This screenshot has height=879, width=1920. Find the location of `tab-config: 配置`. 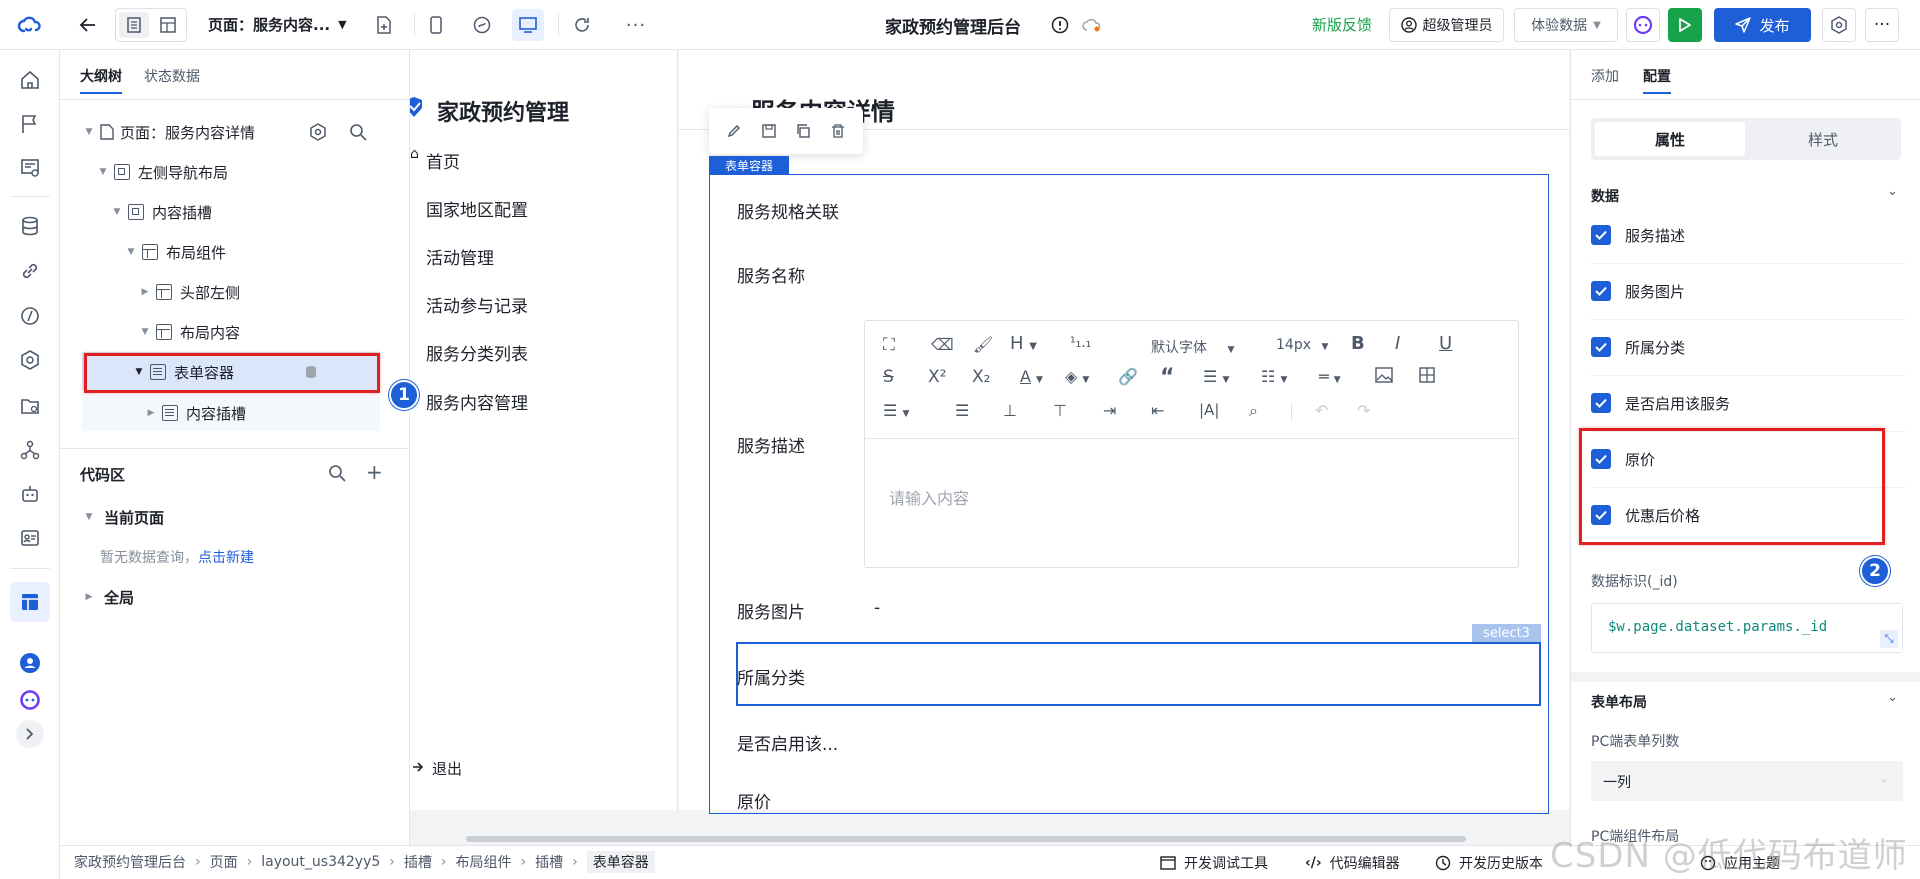

tab-config: 配置 is located at coordinates (1657, 76).